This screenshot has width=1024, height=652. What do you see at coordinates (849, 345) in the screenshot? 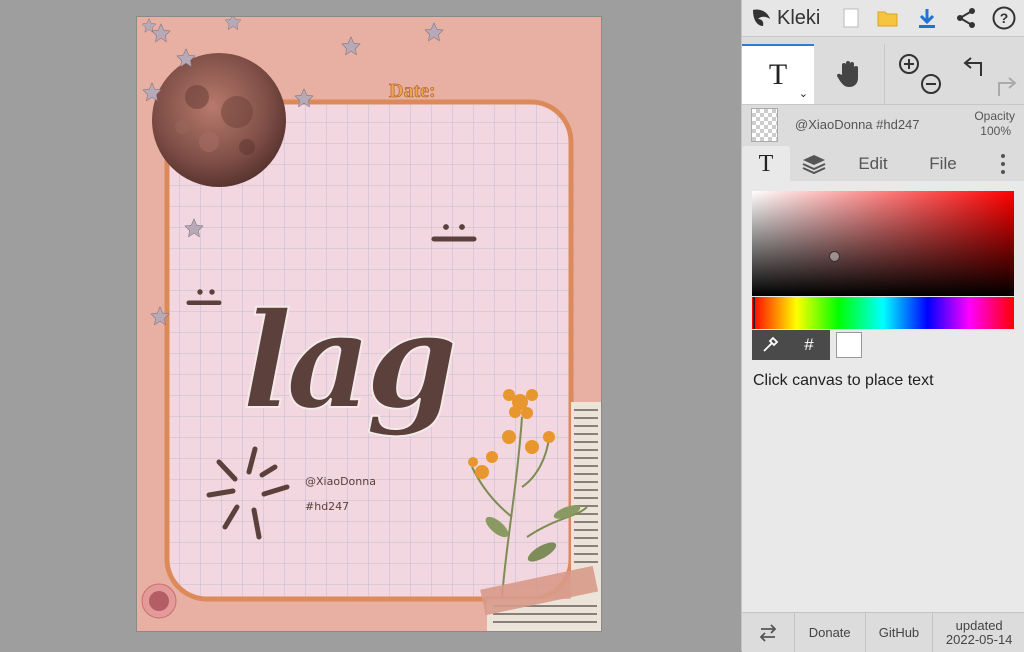
I see `secondary-color-swatch` at bounding box center [849, 345].